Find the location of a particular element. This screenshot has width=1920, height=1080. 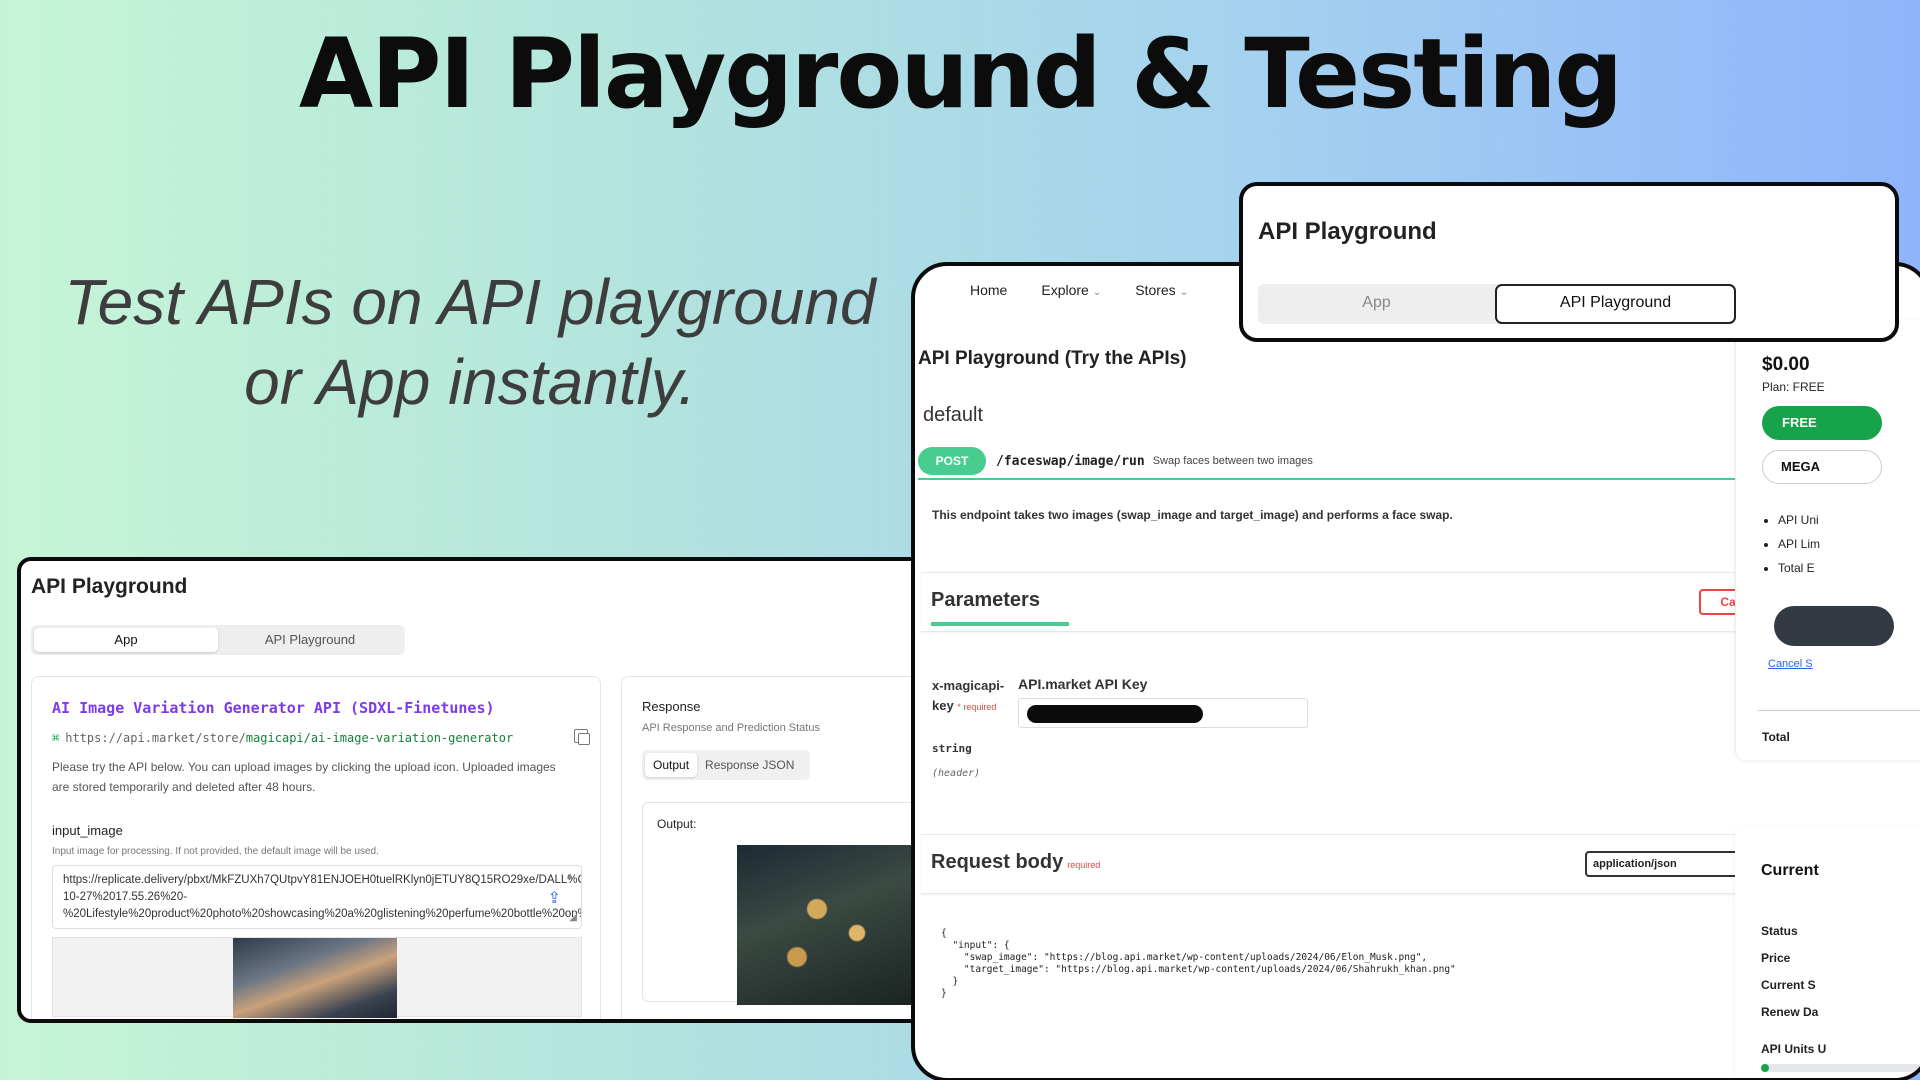

plan-features: API Uni API Lim Total E is located at coordinates (1794, 544).